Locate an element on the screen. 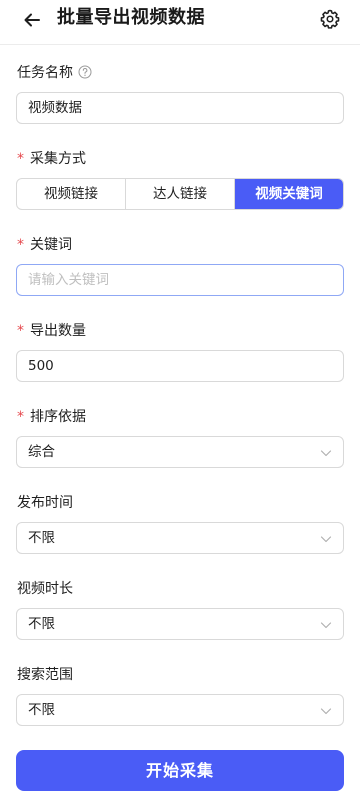 The height and width of the screenshot is (800, 360). segment-creator-link: 达人链接 is located at coordinates (180, 194).